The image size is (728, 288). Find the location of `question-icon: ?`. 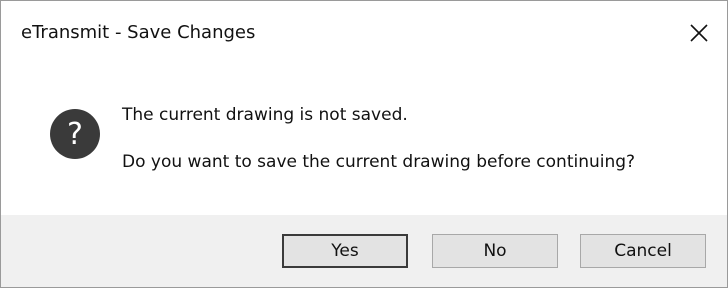

question-icon: ? is located at coordinates (75, 134).